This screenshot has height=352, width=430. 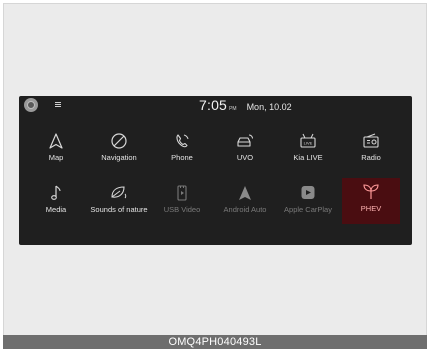 I want to click on clock: 7:05 PM Mon, 10.02, so click(x=245, y=105).